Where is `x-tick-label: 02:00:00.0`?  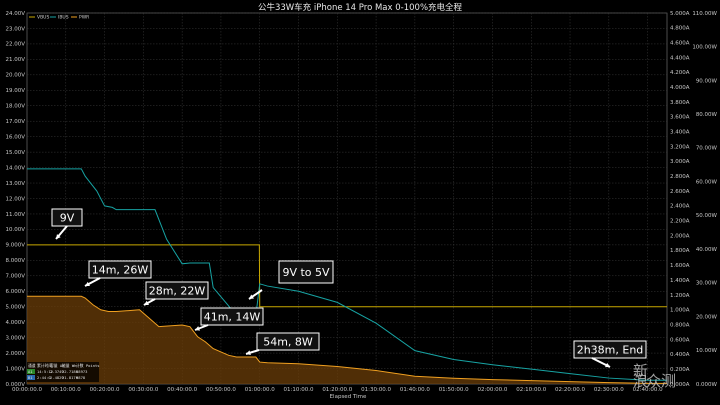
x-tick-label: 02:00:00.0 is located at coordinates (492, 390).